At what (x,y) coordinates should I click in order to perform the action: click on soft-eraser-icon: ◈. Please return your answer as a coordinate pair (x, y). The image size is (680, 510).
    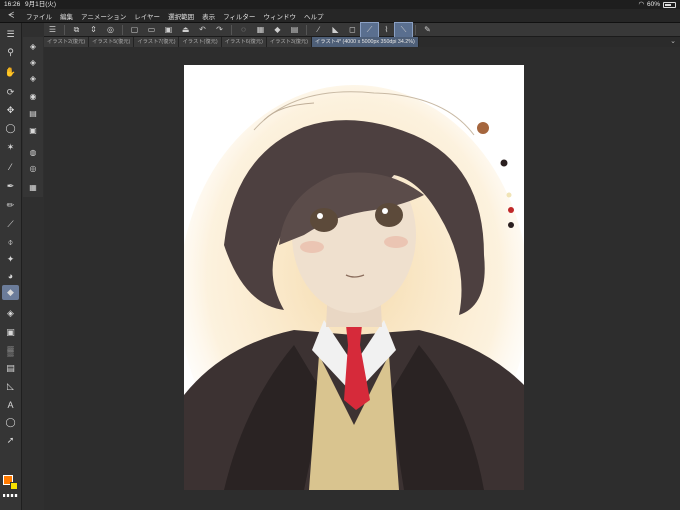
    Looking at the image, I should click on (33, 62).